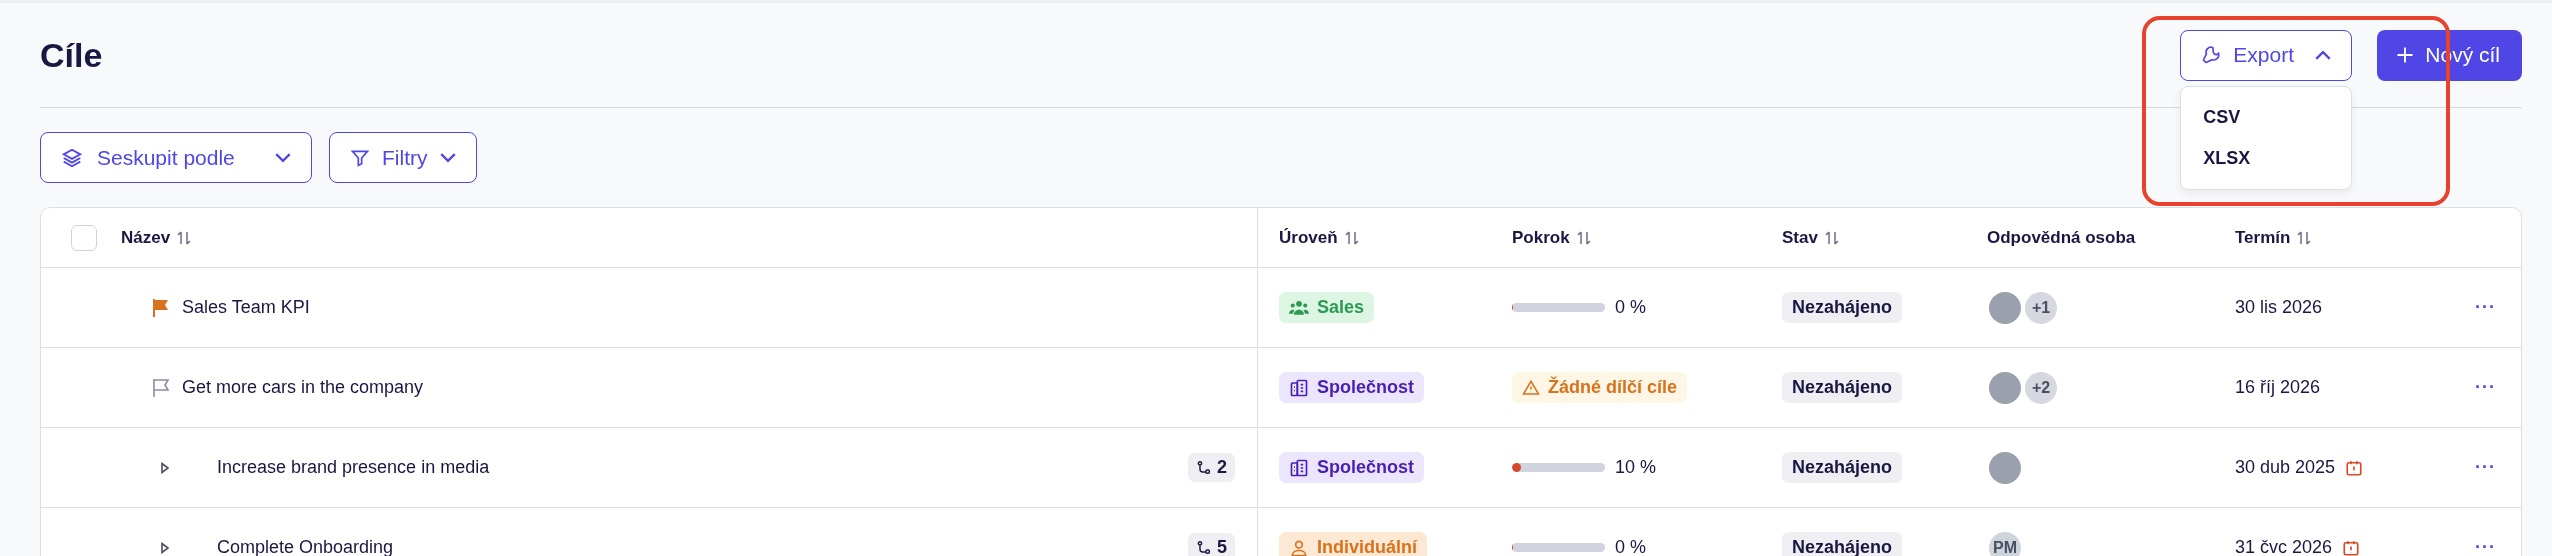  What do you see at coordinates (71, 55) in the screenshot?
I see `page-title: Cíle` at bounding box center [71, 55].